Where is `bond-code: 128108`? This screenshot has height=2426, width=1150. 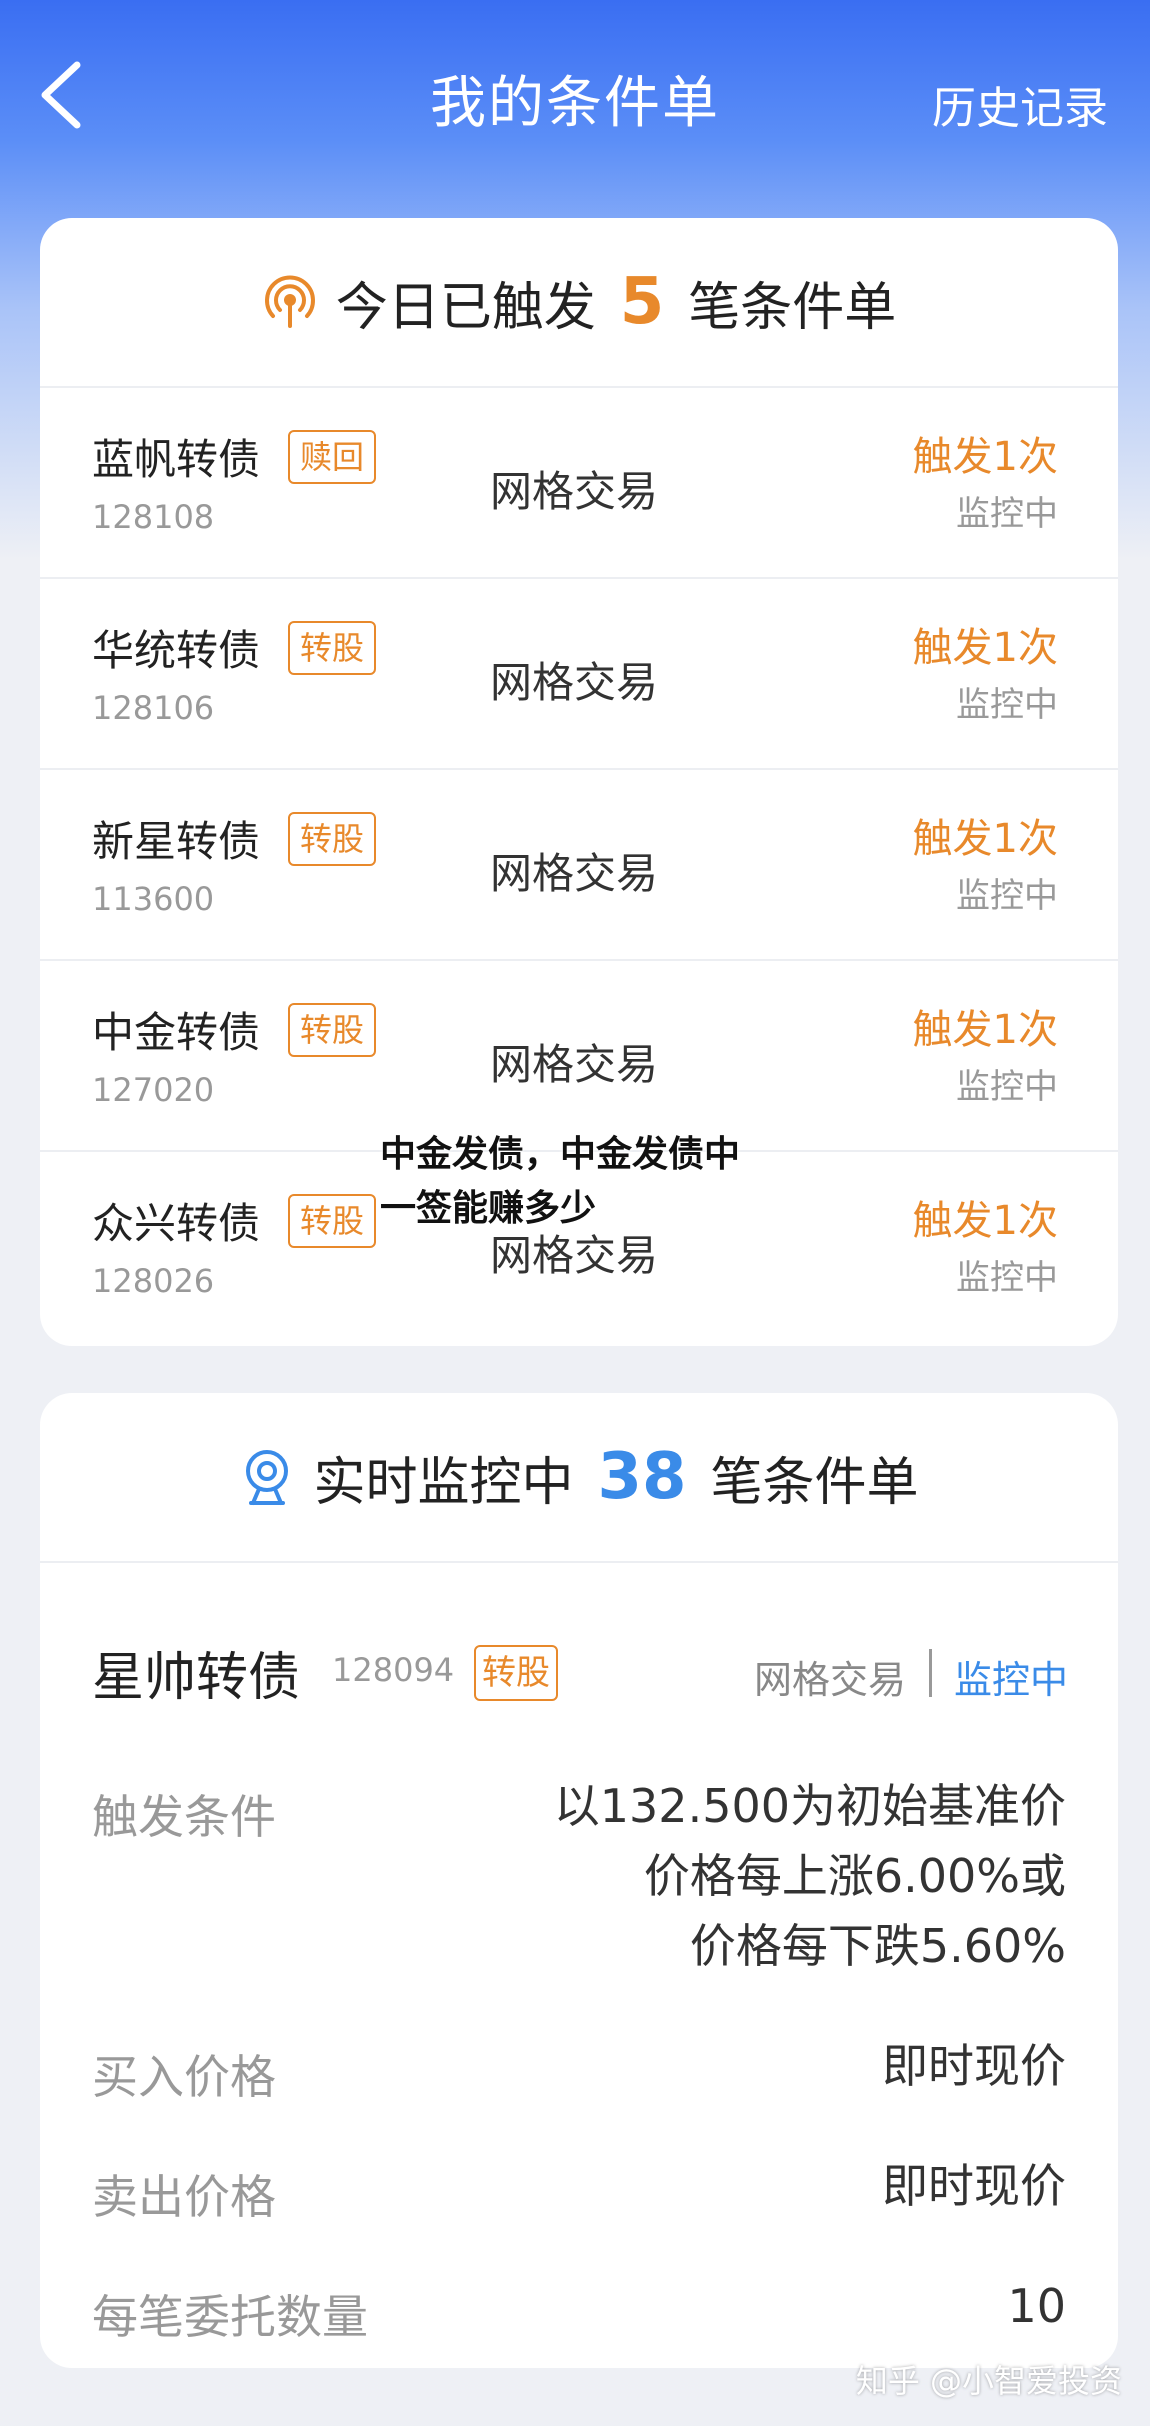 bond-code: 128108 is located at coordinates (153, 517).